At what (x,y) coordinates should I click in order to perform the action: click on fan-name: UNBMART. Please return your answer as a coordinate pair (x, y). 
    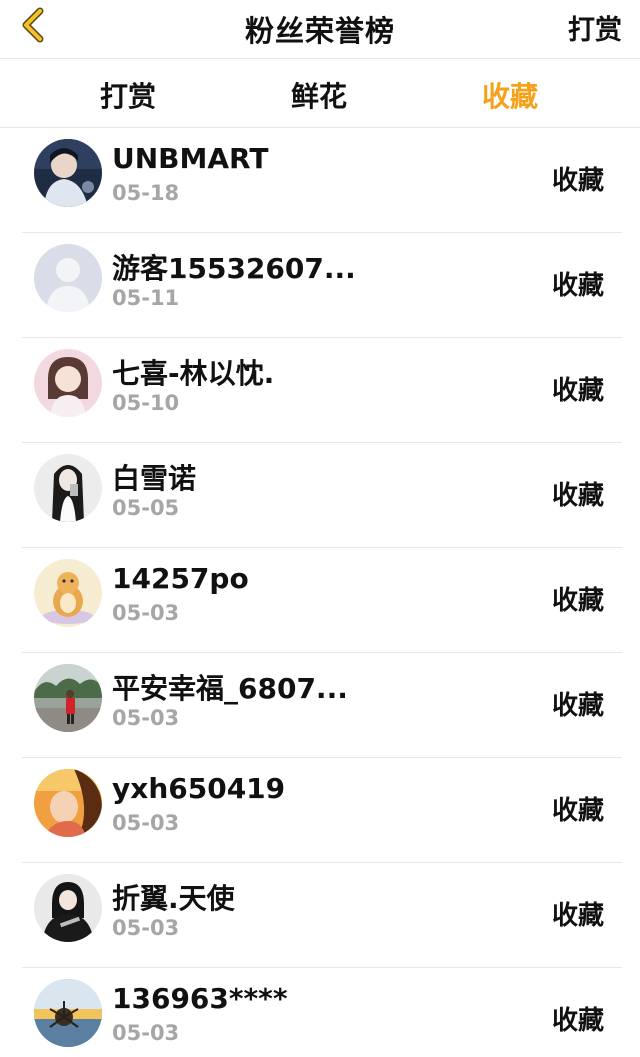
    Looking at the image, I should click on (190, 158).